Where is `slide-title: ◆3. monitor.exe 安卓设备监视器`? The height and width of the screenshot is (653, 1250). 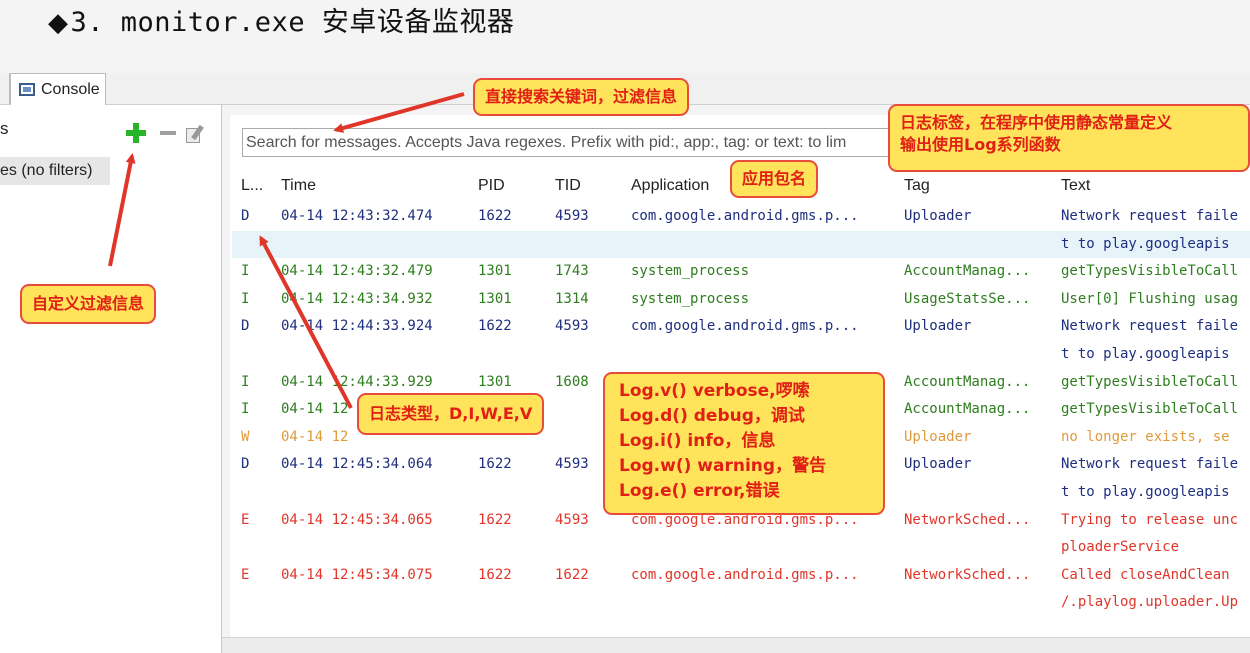
slide-title: ◆3. monitor.exe 安卓设备监视器 is located at coordinates (281, 19).